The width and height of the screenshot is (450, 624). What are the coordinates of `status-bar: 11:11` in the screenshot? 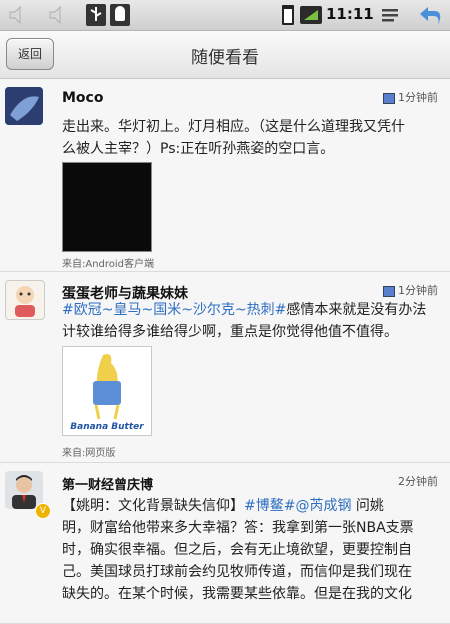 It's located at (225, 15).